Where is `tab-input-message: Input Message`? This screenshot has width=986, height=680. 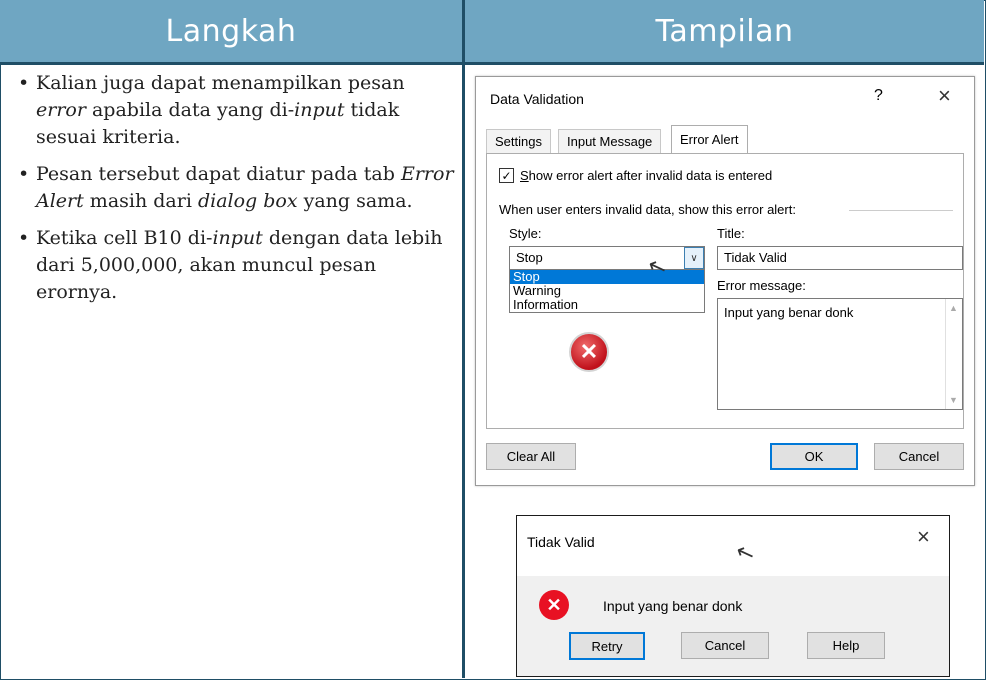
tab-input-message: Input Message is located at coordinates (610, 141).